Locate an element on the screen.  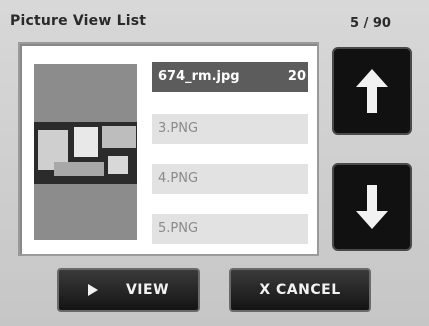
scroll-up-button is located at coordinates (372, 91).